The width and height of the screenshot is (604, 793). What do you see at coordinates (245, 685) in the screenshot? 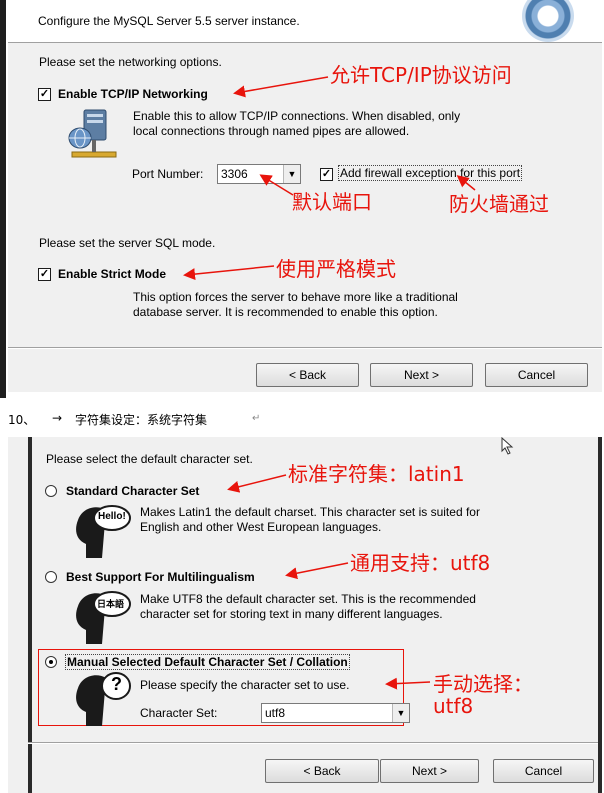
I see `manual-description: Please specify the character set to use.` at bounding box center [245, 685].